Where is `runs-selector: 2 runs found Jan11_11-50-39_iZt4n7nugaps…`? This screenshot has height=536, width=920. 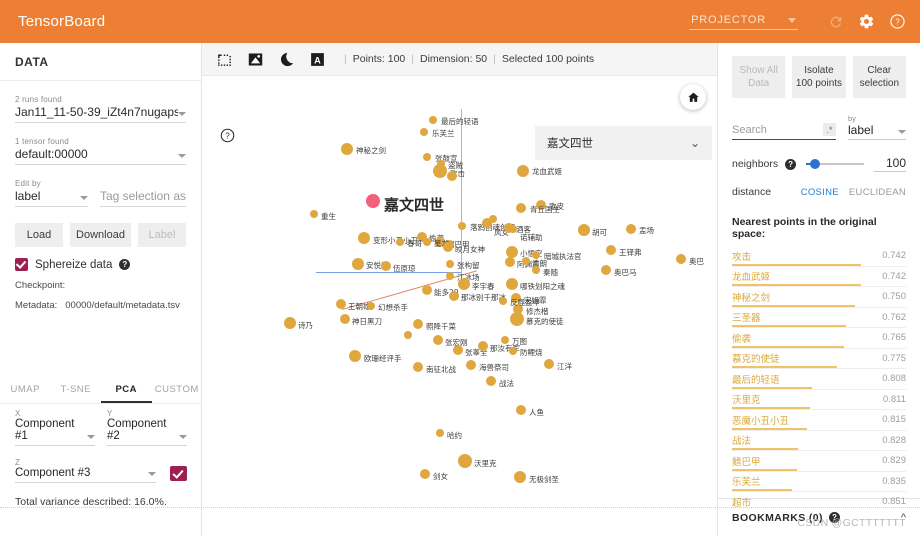
runs-selector: 2 runs found Jan11_11-50-39_iZt4n7nugaps… is located at coordinates (100, 109).